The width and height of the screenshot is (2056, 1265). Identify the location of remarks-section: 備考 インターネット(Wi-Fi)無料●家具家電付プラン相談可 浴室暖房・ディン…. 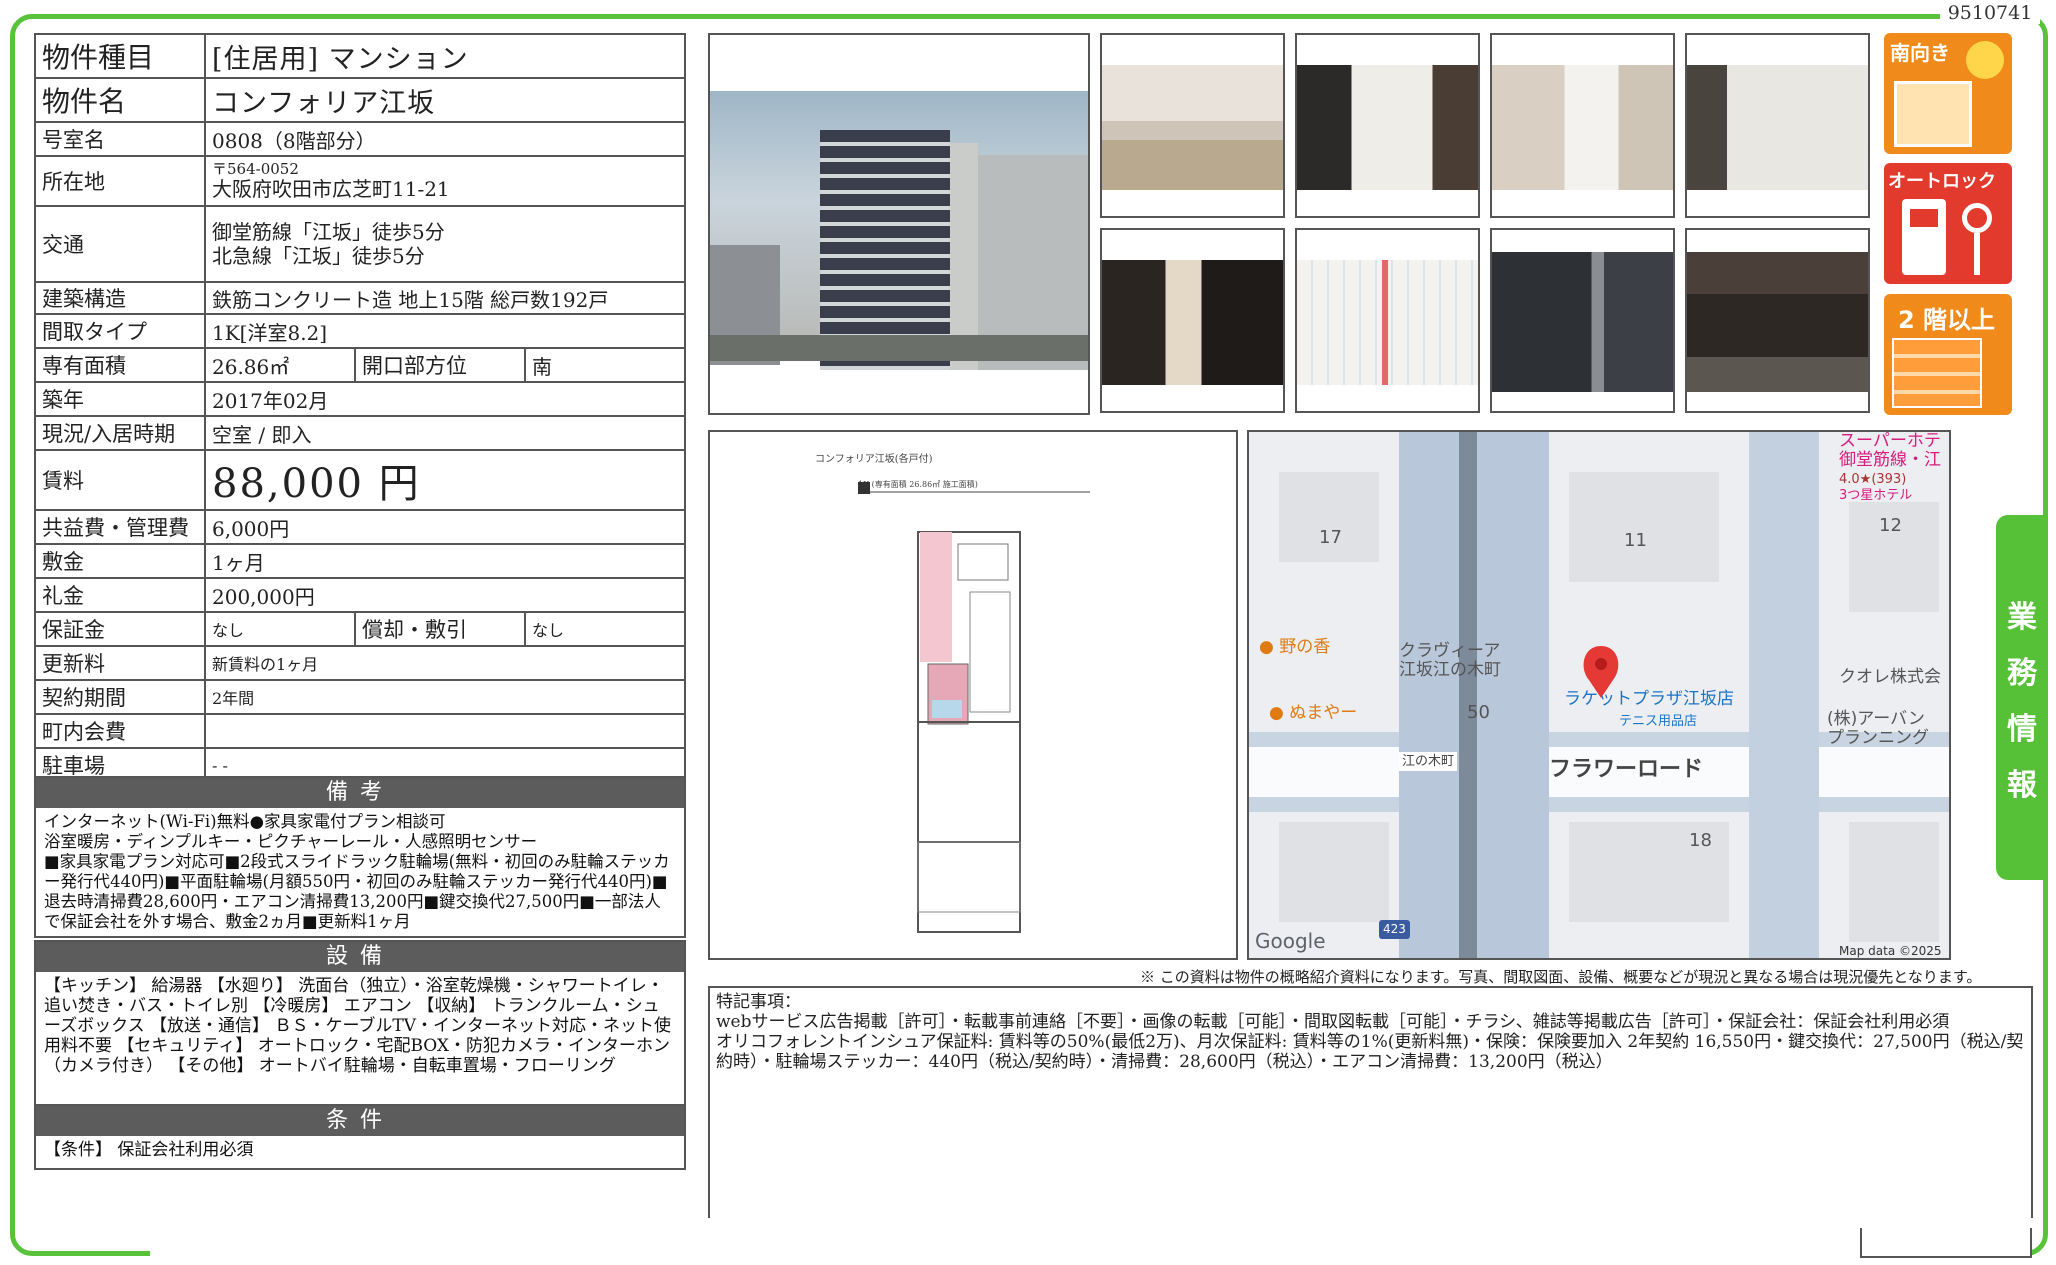
(360, 857).